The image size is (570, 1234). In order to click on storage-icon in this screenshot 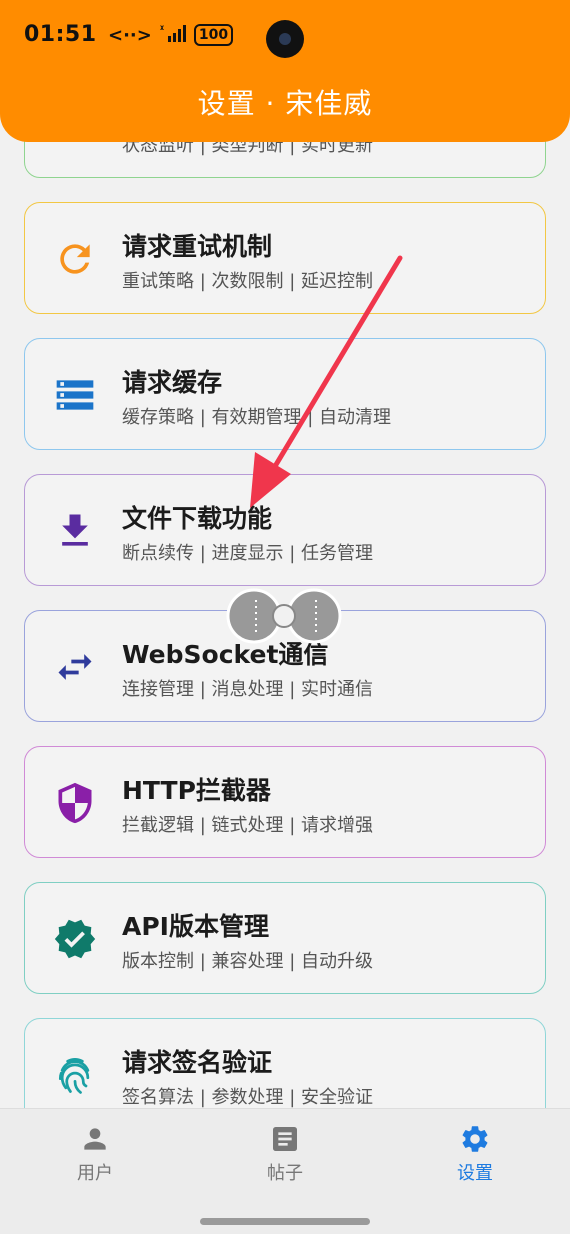, I will do `click(75, 395)`.